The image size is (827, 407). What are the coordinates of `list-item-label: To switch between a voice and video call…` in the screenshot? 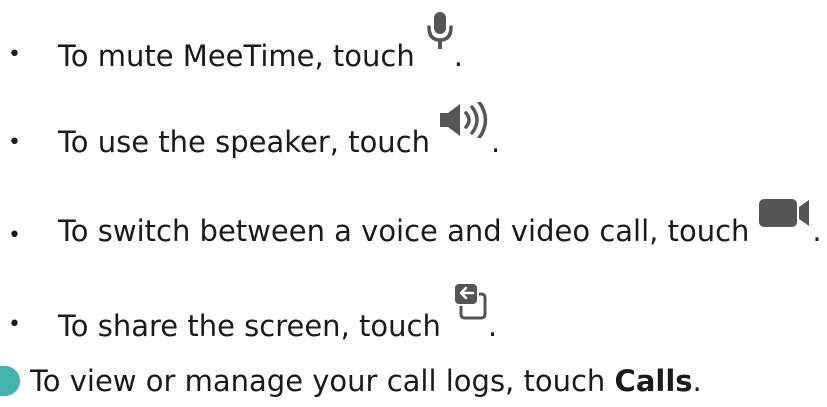 It's located at (404, 231).